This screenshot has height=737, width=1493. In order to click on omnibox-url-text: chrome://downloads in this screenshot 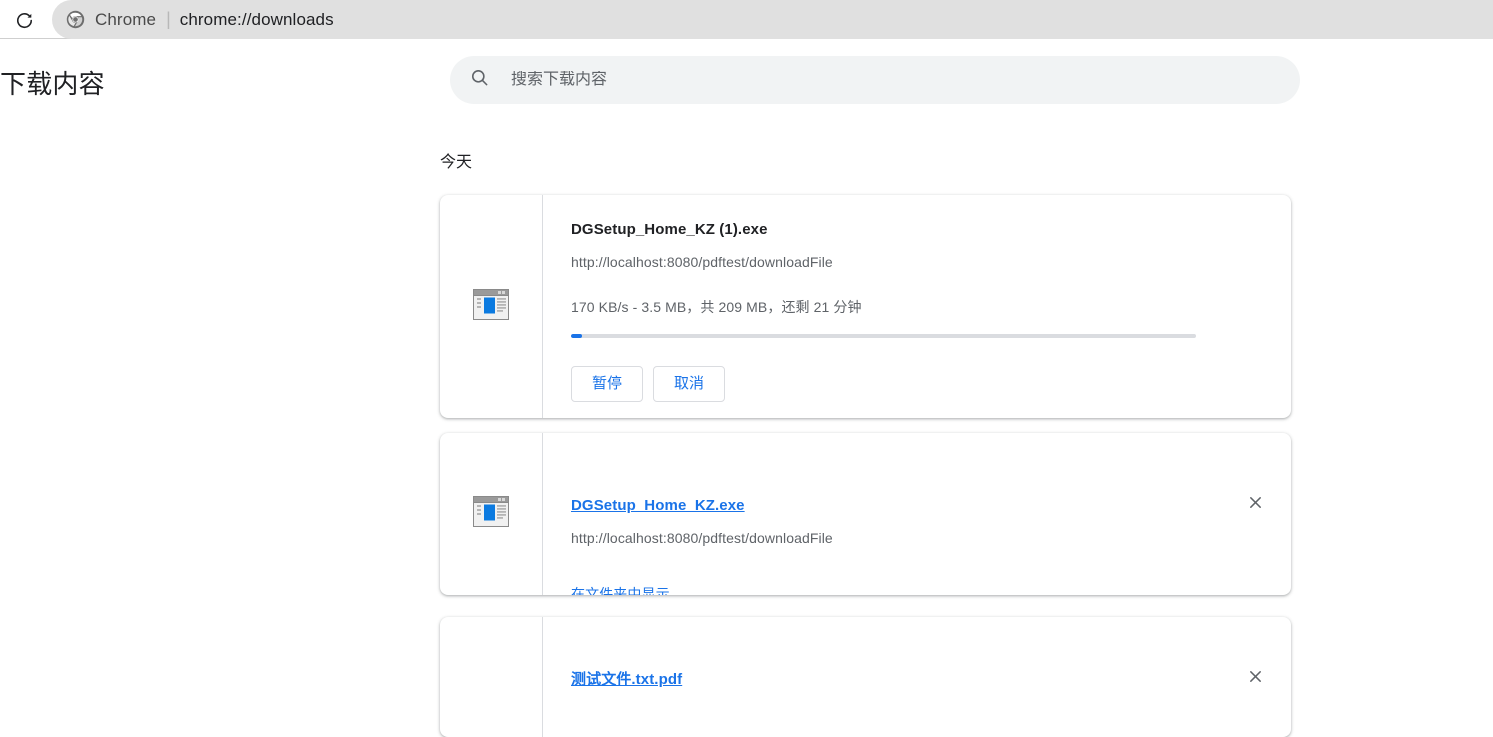, I will do `click(256, 19)`.